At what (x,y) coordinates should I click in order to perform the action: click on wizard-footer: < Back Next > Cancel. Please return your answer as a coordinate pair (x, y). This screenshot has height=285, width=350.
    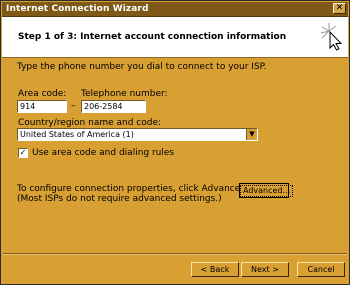
    Looking at the image, I should click on (175, 271).